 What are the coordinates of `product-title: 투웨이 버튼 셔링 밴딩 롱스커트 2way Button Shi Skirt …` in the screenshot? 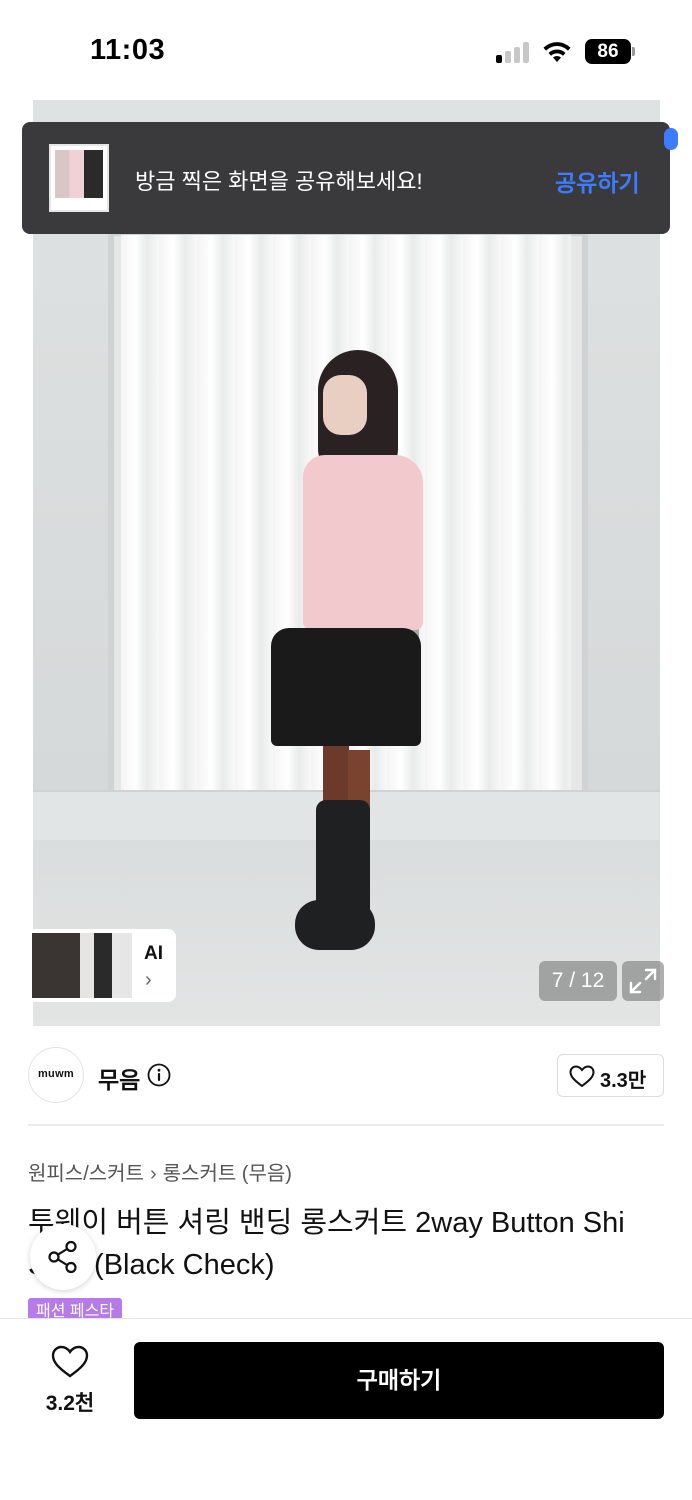 It's located at (326, 1244).